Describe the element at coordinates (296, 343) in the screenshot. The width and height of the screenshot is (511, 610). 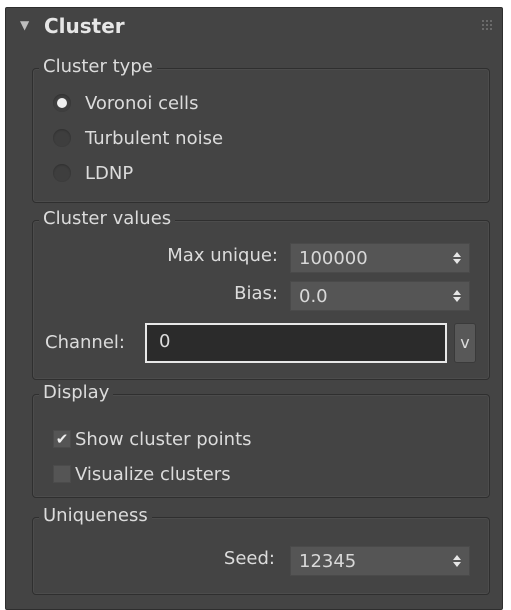
I see `channel-input: 0` at that location.